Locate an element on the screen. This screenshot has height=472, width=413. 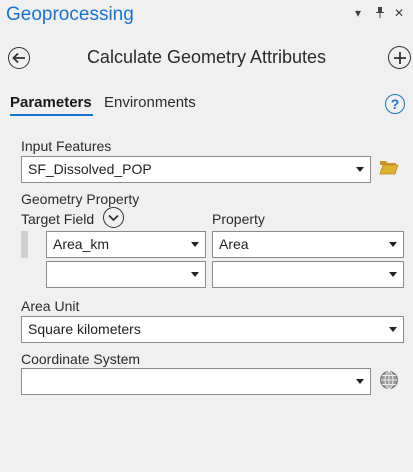
pin-icon is located at coordinates (380, 13).